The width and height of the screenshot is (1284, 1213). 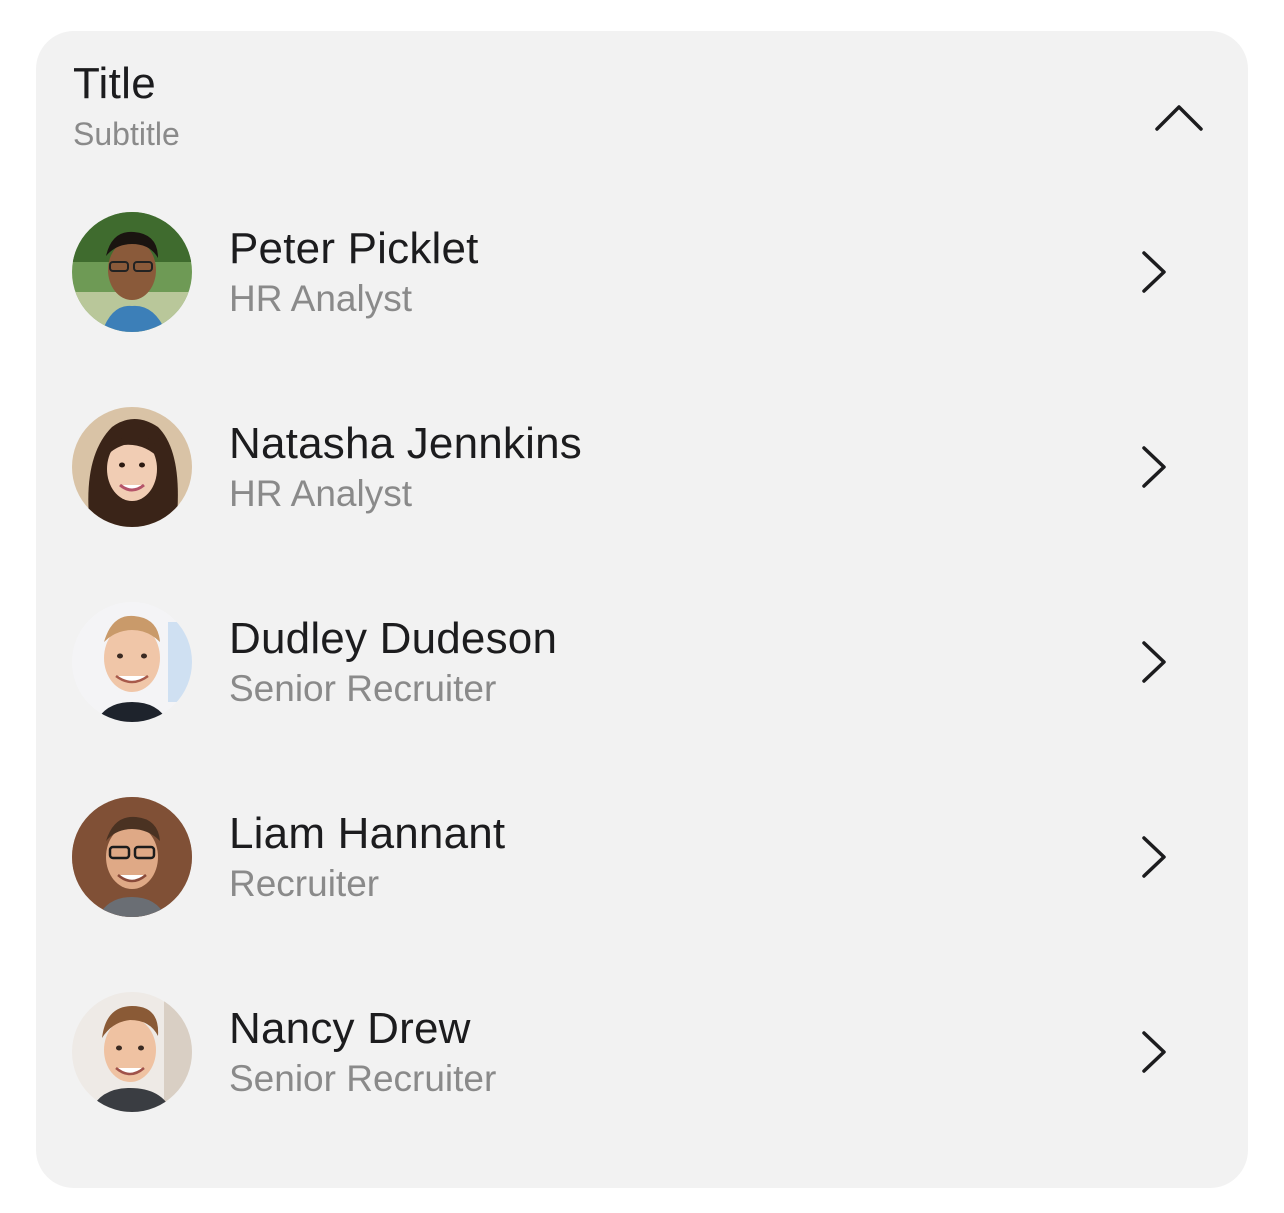 I want to click on person-name: Natasha Jennkins, so click(x=405, y=443).